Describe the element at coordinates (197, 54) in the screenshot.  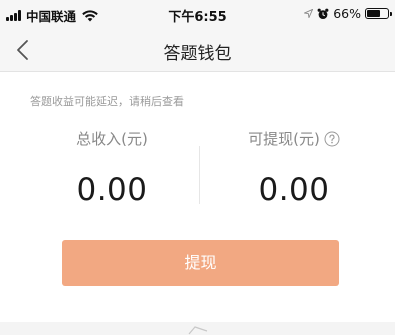
I see `page-title: 答题钱包` at that location.